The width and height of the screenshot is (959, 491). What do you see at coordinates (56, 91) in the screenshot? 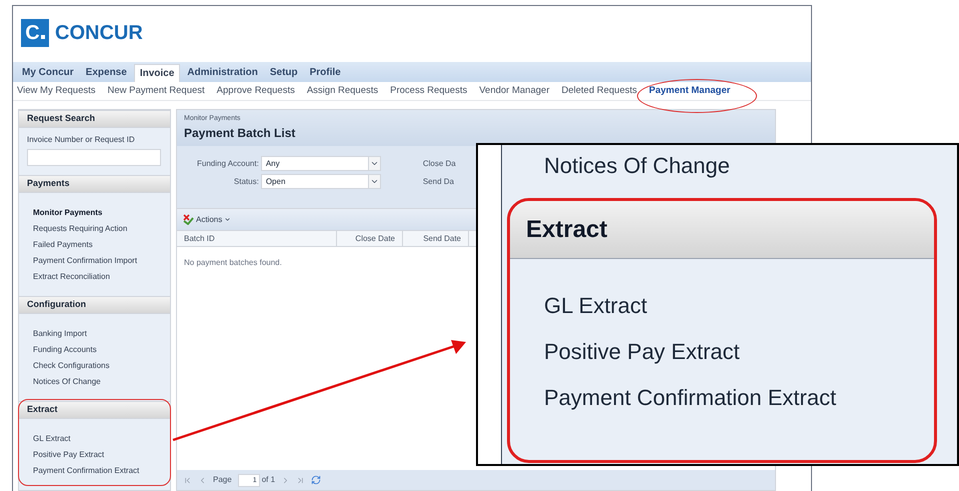
I see `subnav-link: View My Requests` at bounding box center [56, 91].